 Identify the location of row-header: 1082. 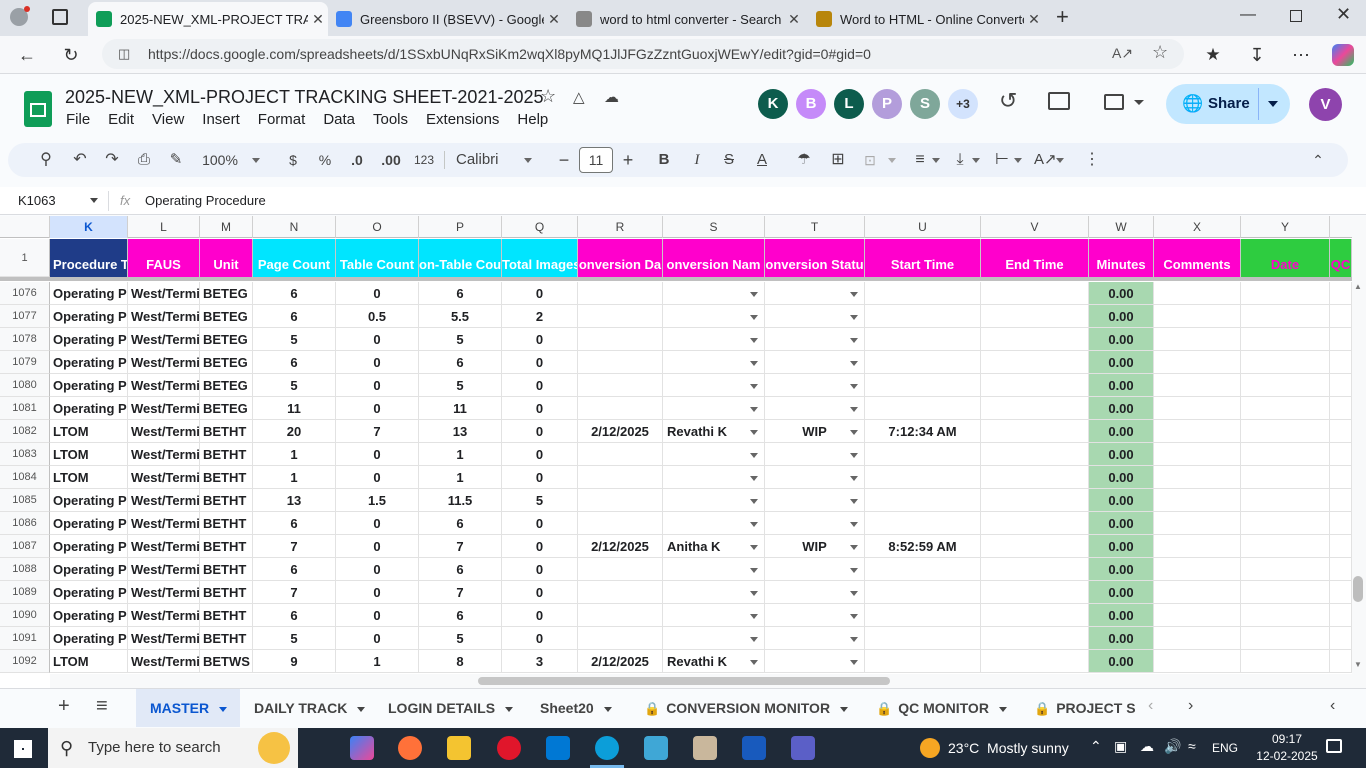
(25, 431).